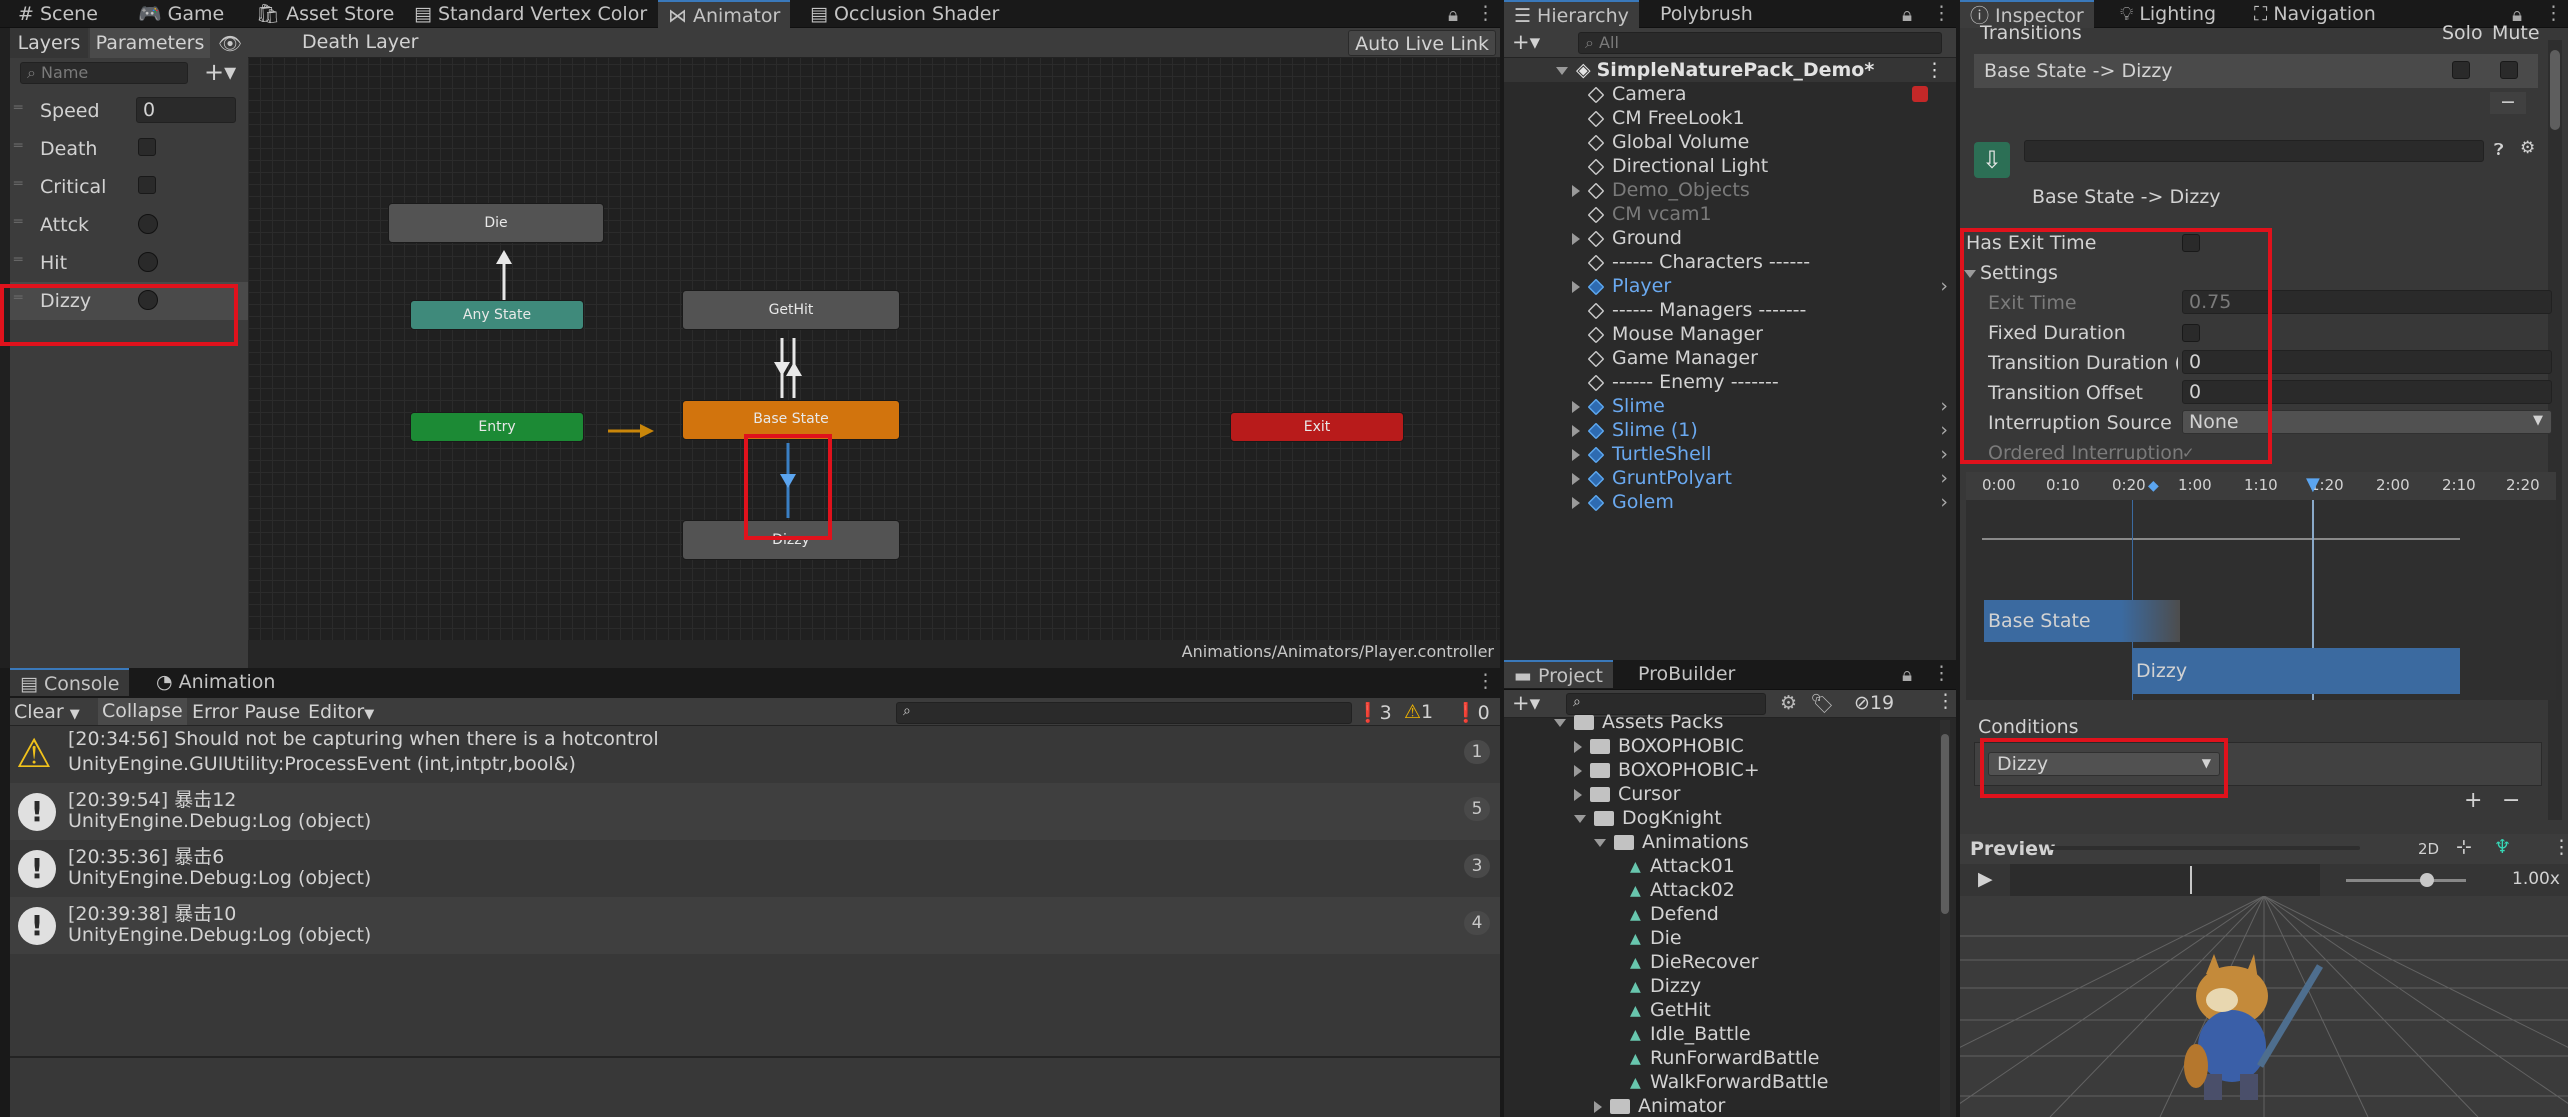  I want to click on preview-2d-toggle: 2D, so click(2428, 849).